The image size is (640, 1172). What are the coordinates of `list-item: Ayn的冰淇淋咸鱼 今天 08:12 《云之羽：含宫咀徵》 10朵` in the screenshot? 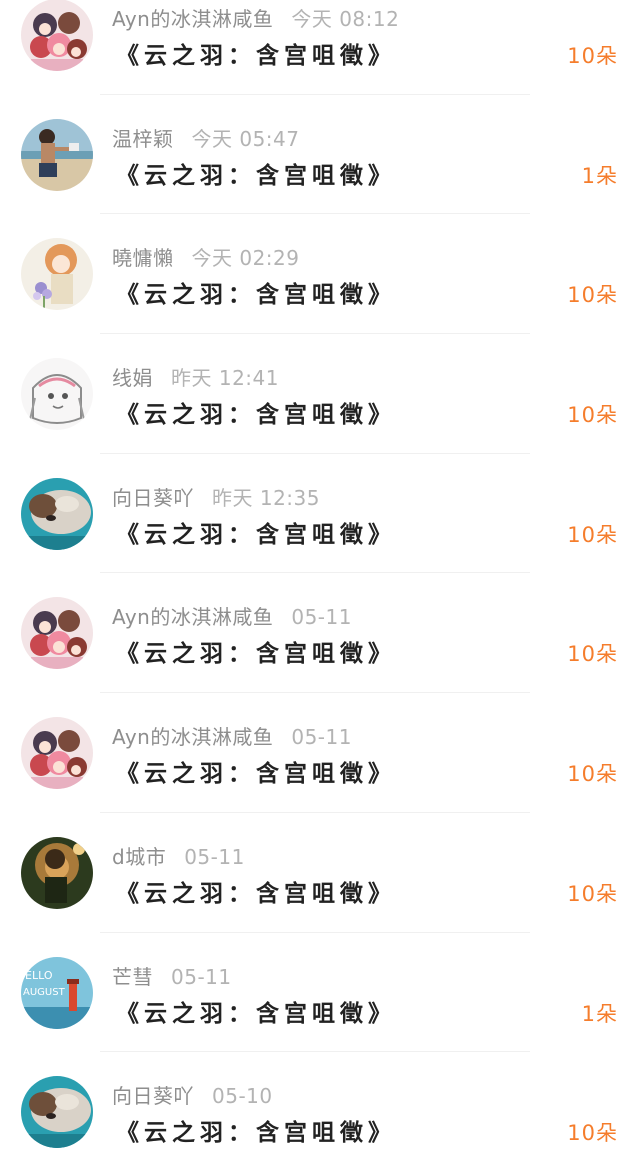 It's located at (320, 47).